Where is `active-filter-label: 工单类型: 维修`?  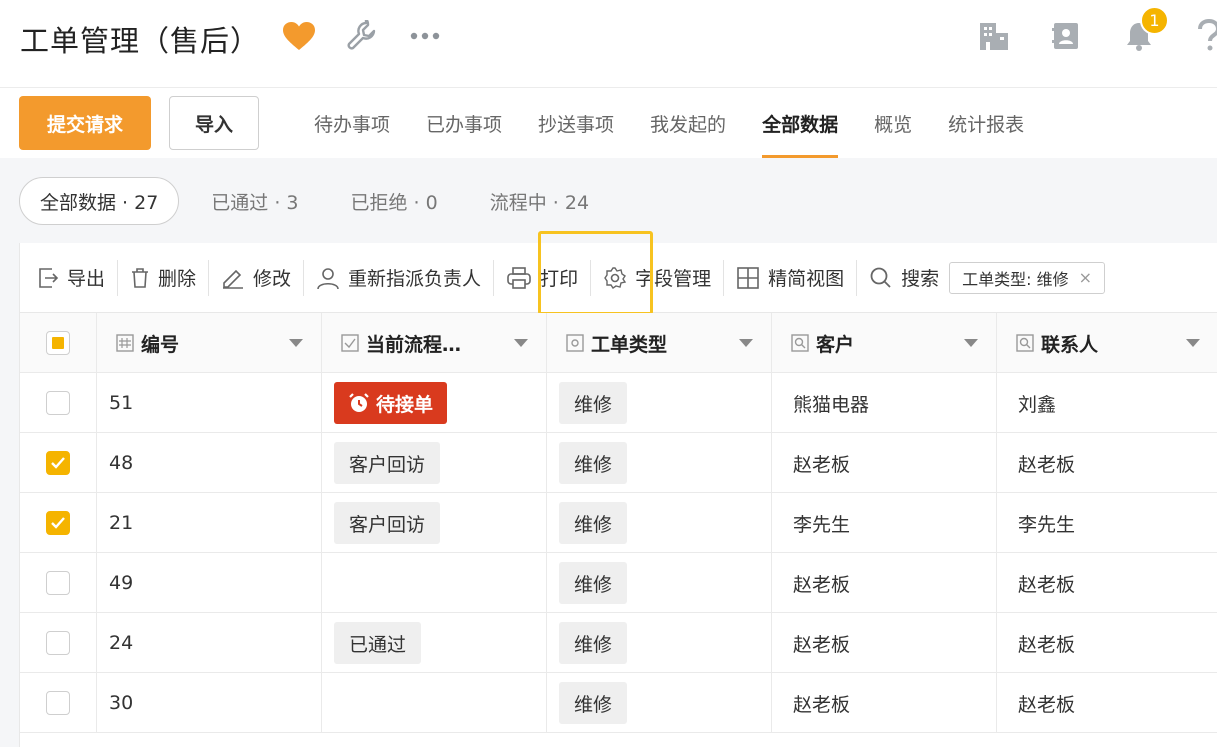 active-filter-label: 工单类型: 维修 is located at coordinates (1015, 279).